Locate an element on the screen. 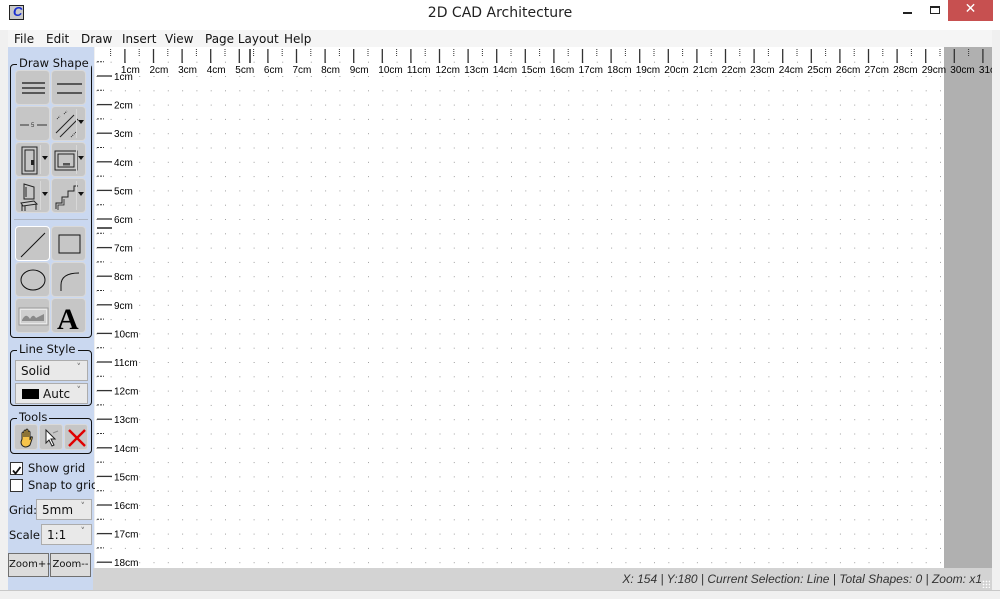 The image size is (1000, 599). menu-file: File is located at coordinates (24, 39).